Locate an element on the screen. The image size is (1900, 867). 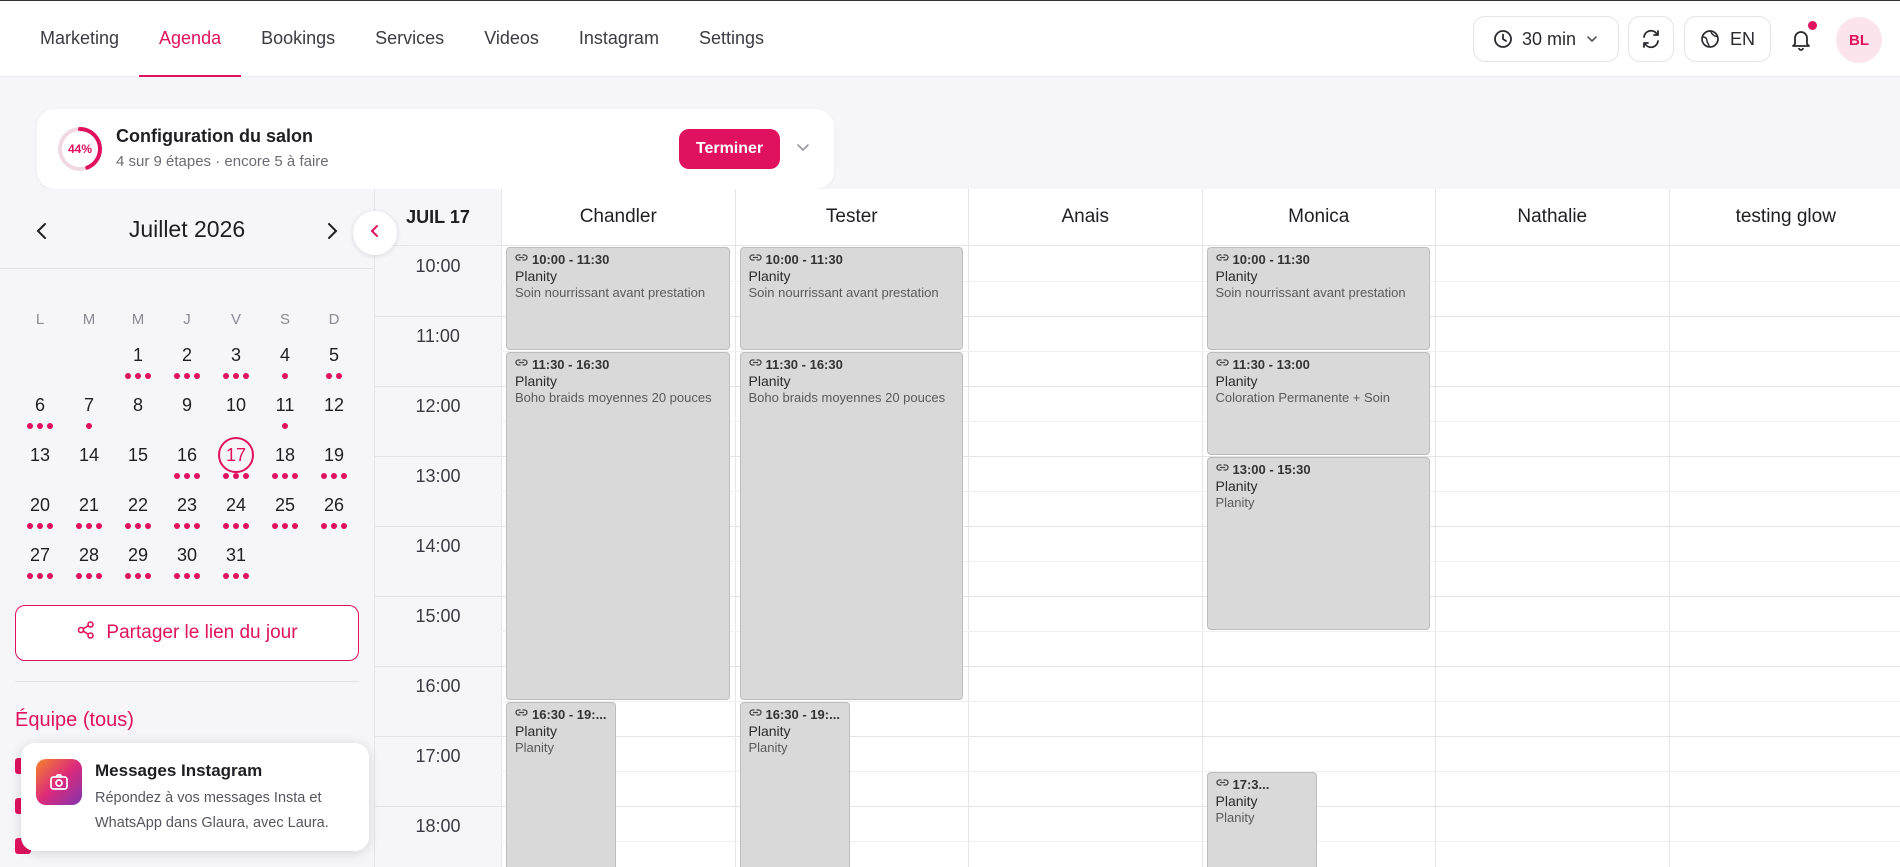
tab-videos: Videos is located at coordinates (511, 39).